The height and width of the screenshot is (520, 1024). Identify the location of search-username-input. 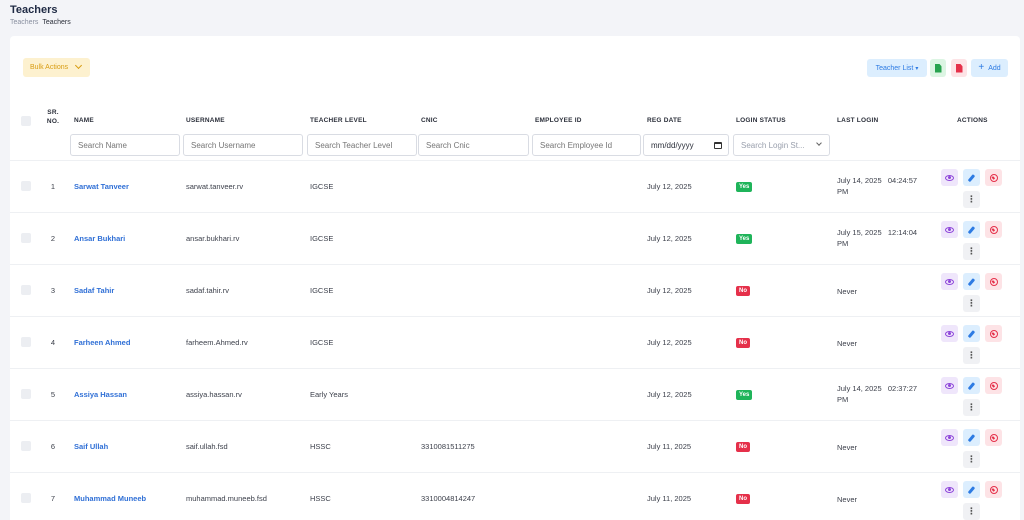
(243, 145).